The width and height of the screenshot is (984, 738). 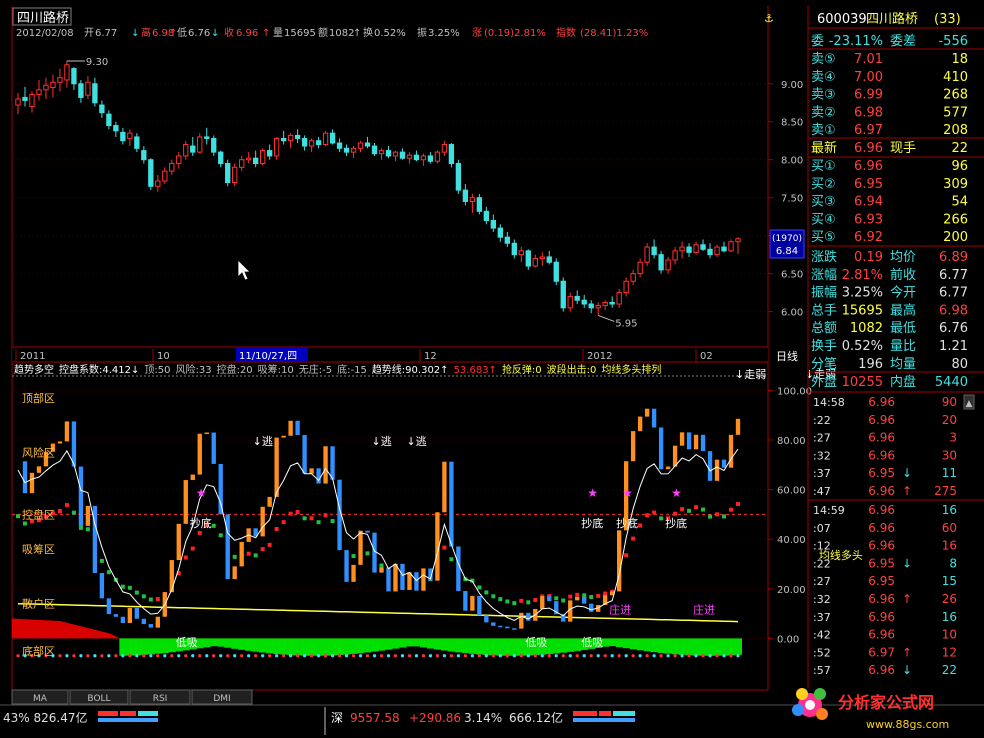 I want to click on indicator-annotation: ↓逃, so click(x=263, y=441).